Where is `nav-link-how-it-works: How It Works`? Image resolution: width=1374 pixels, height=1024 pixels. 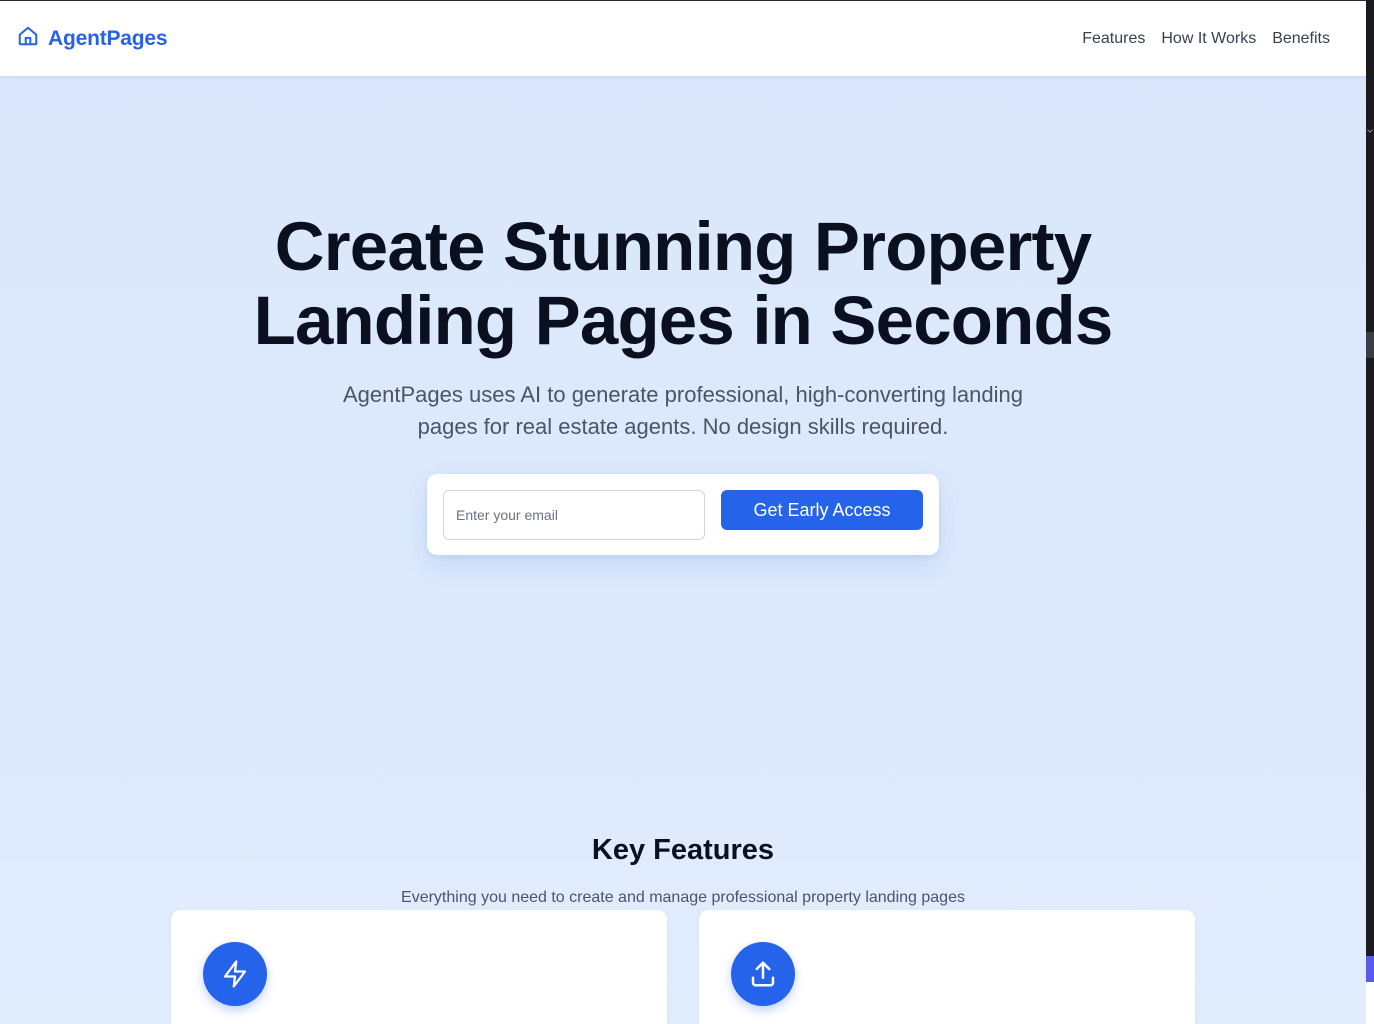 nav-link-how-it-works: How It Works is located at coordinates (1208, 39).